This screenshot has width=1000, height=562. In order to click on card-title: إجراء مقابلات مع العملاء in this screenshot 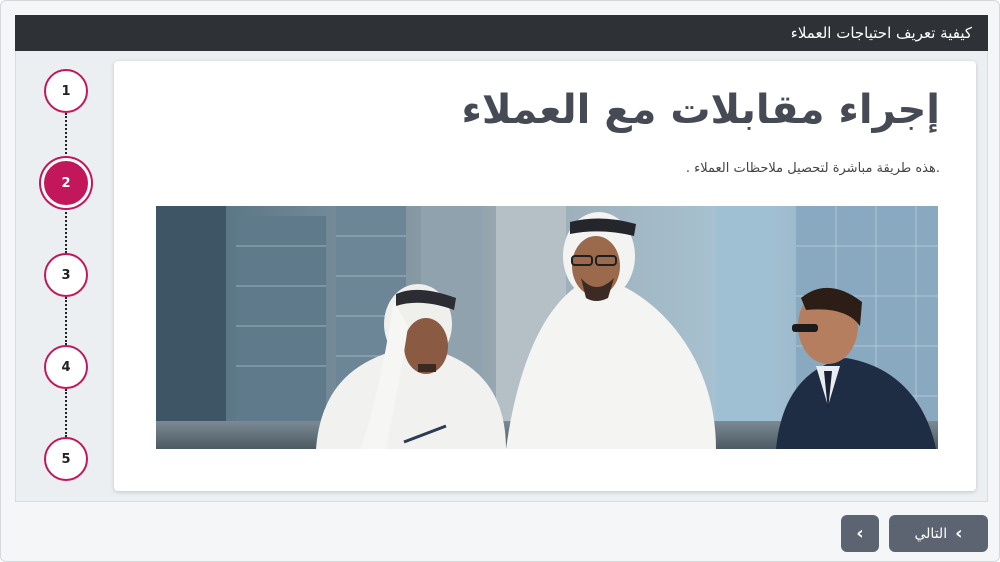, I will do `click(700, 110)`.